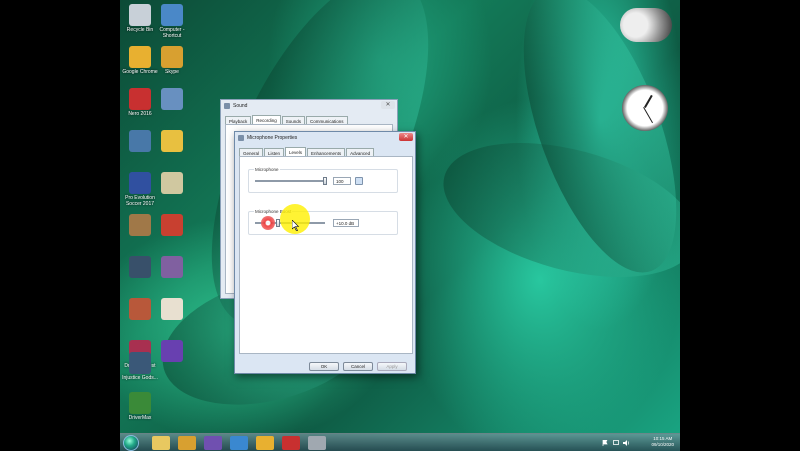 Image resolution: width=800 pixels, height=451 pixels. I want to click on dialog-titlebar: Microphone Properties ✕, so click(325, 138).